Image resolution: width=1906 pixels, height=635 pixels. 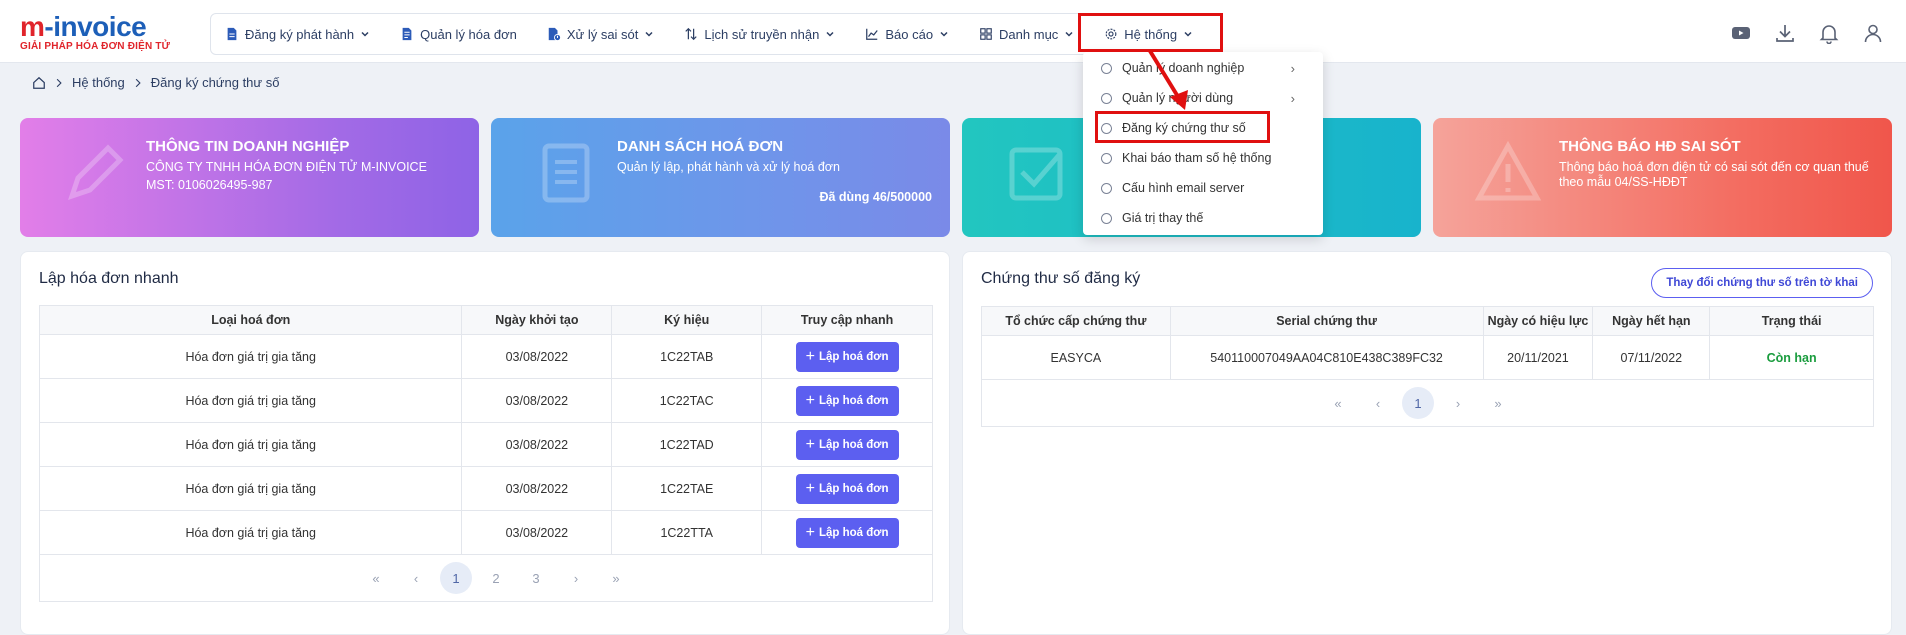 I want to click on menu-item-gia-tri-thay-the: Giá trị thay thế, so click(x=1152, y=218).